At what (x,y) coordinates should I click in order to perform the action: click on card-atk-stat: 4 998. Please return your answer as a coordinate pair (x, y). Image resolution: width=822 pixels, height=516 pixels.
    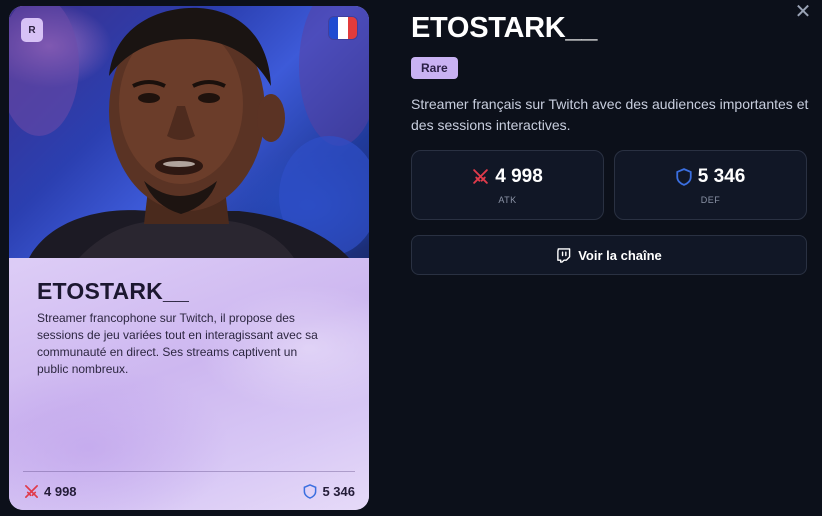
    Looking at the image, I should click on (50, 491).